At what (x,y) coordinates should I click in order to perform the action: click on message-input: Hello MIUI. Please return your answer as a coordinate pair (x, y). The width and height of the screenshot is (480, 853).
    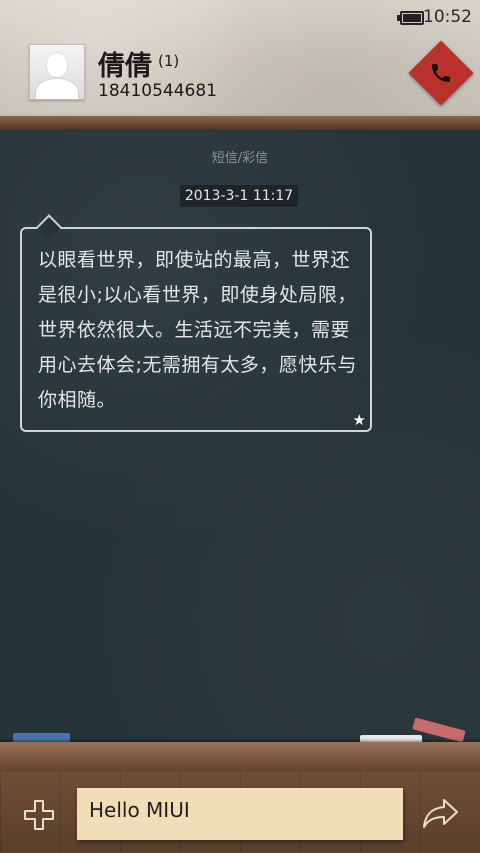
    Looking at the image, I should click on (240, 814).